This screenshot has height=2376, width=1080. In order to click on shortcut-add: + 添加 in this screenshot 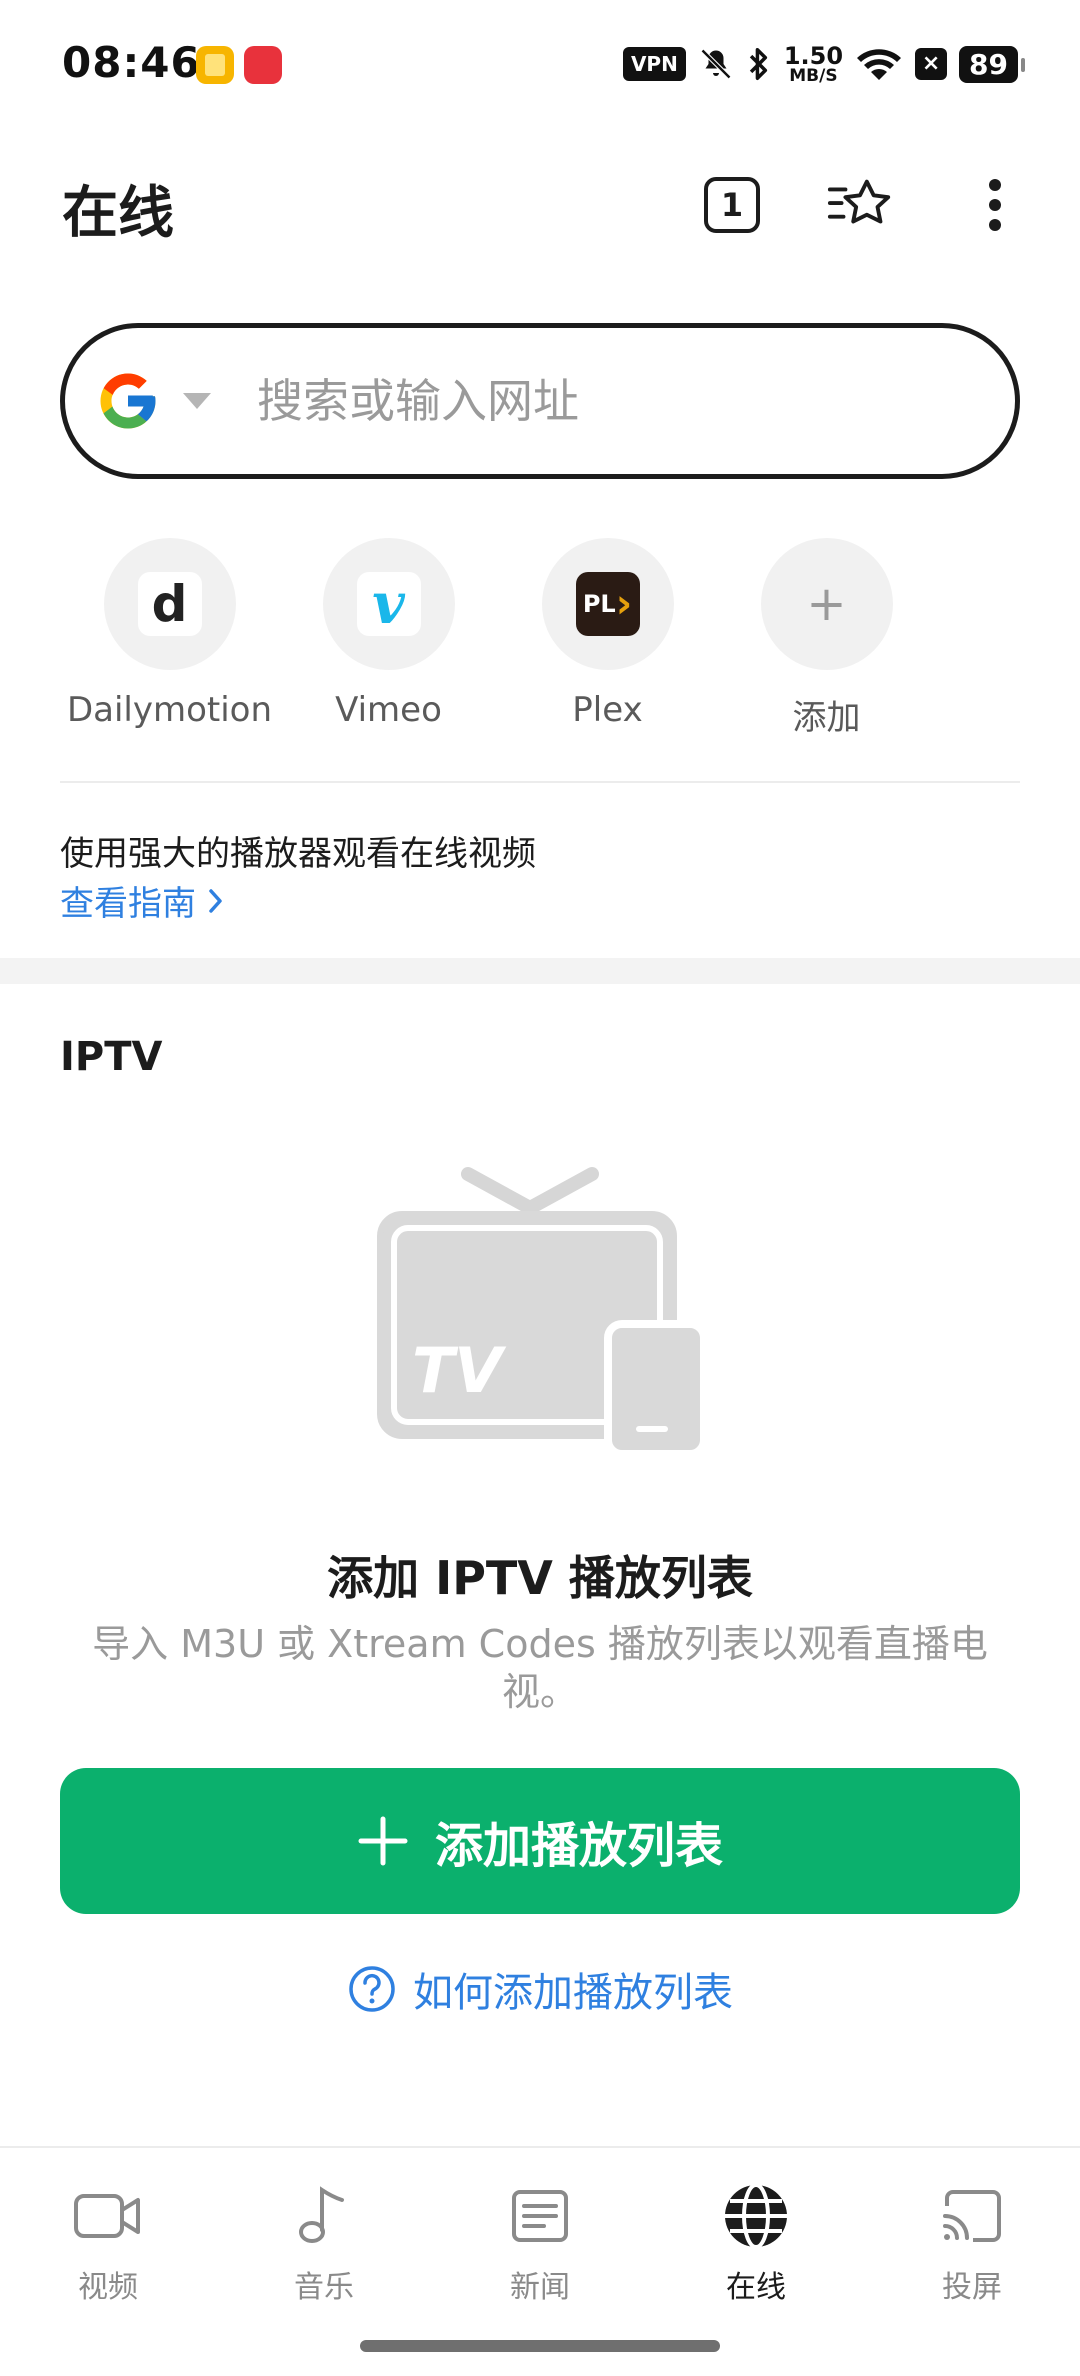, I will do `click(826, 638)`.